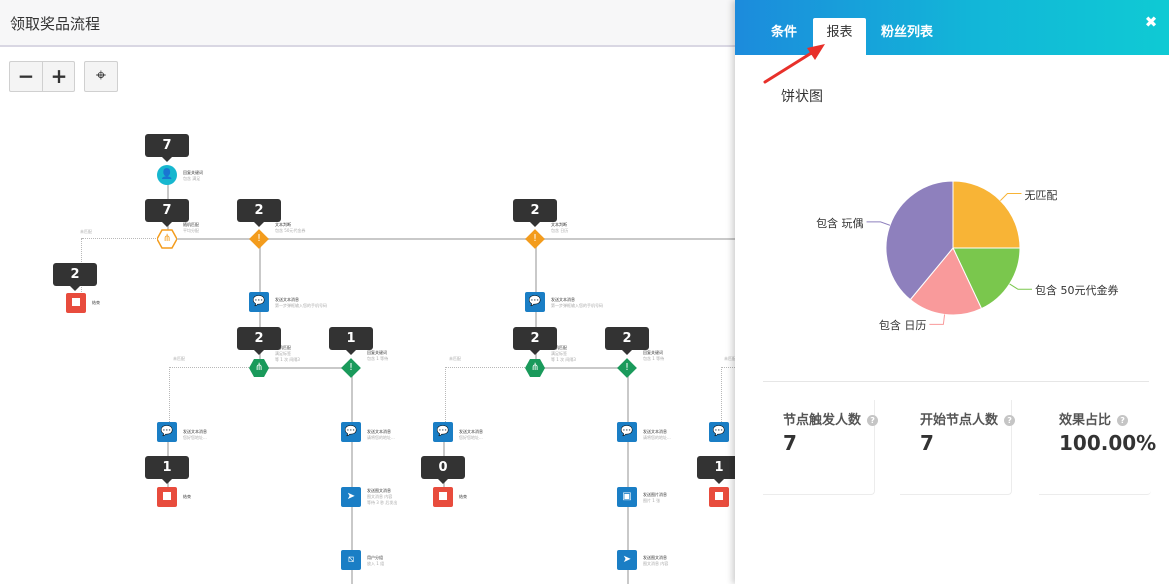 This screenshot has width=1169, height=584. I want to click on node-random-match-glyph: ⋔, so click(259, 367).